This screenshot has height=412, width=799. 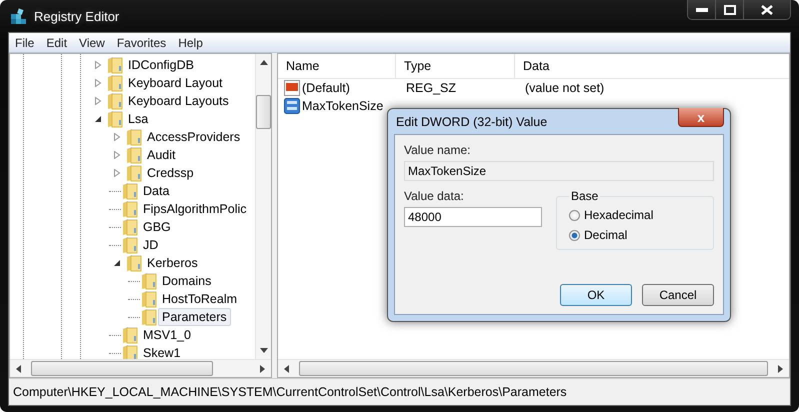 What do you see at coordinates (343, 106) in the screenshot?
I see `value-name: MaxTokenSize` at bounding box center [343, 106].